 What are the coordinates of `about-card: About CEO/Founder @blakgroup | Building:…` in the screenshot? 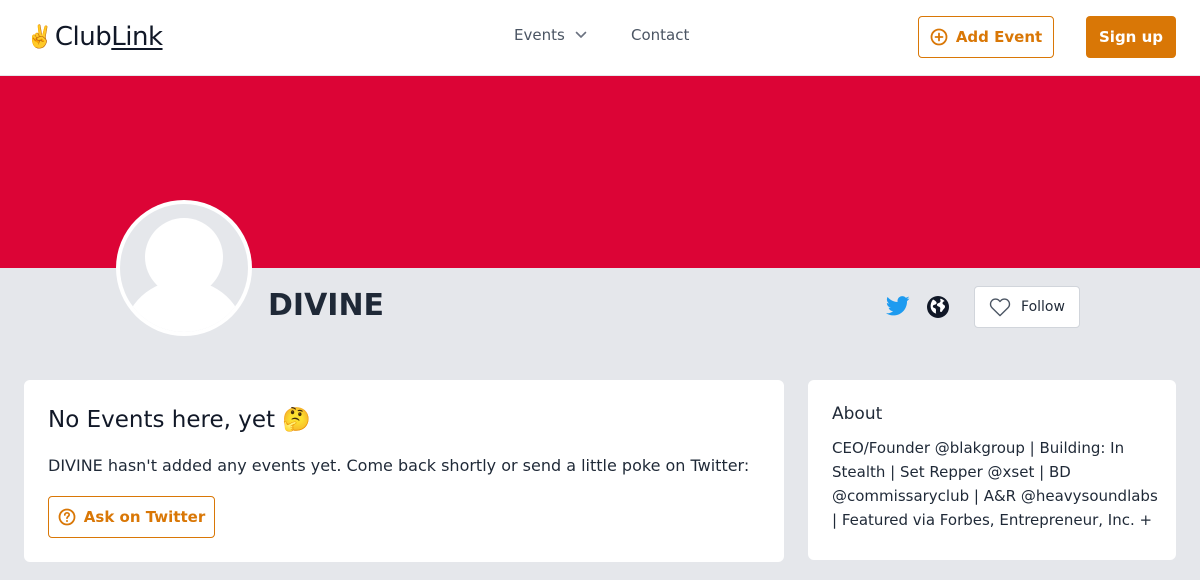 It's located at (992, 470).